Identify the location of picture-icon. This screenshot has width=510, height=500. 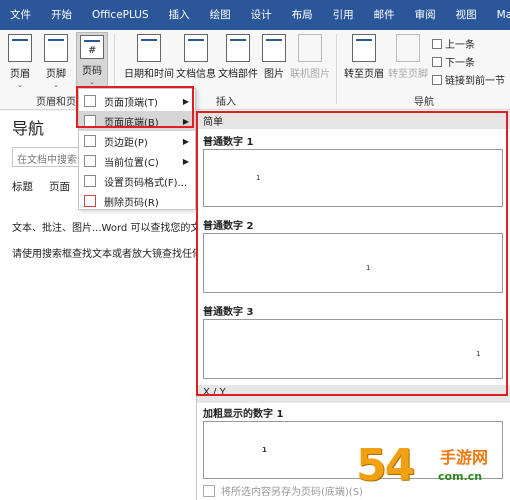
(274, 48).